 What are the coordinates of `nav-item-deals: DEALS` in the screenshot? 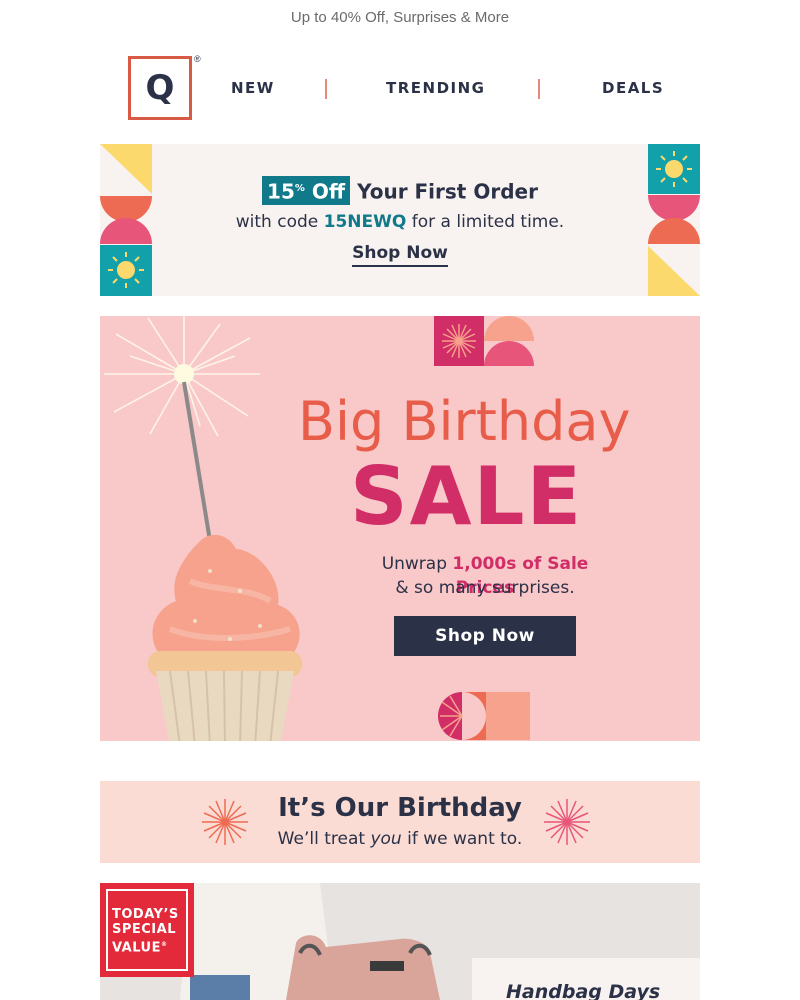 It's located at (633, 88).